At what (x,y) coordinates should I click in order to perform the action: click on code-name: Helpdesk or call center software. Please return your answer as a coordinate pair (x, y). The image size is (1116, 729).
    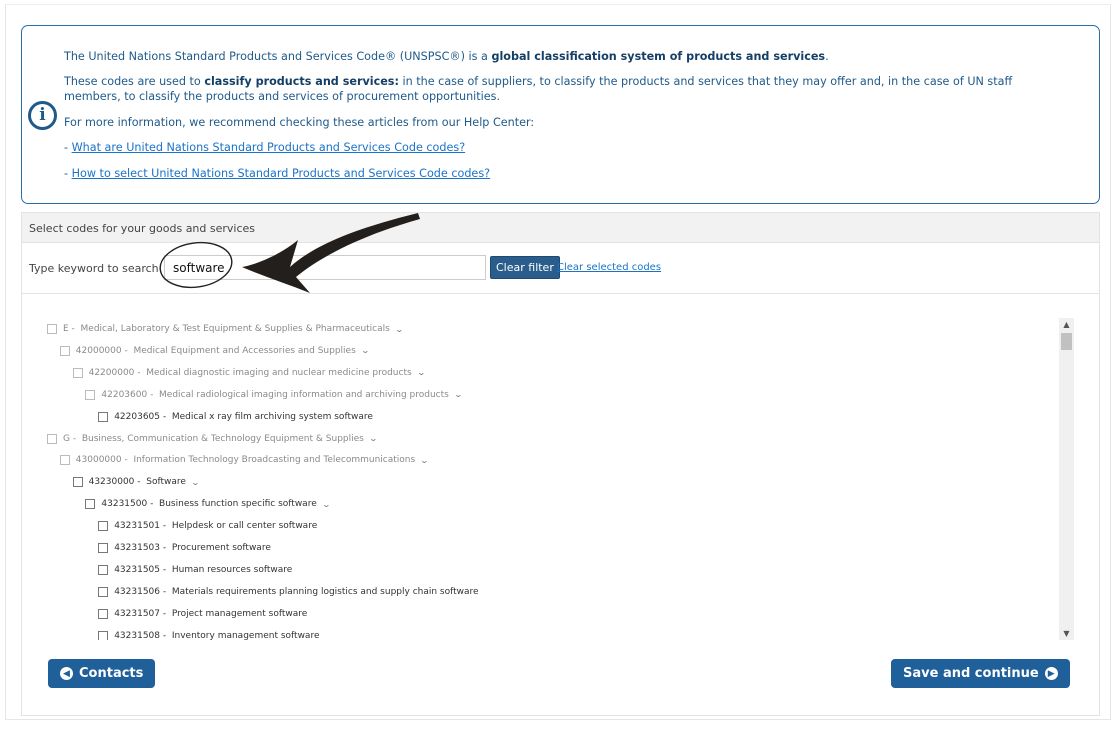
    Looking at the image, I should click on (244, 526).